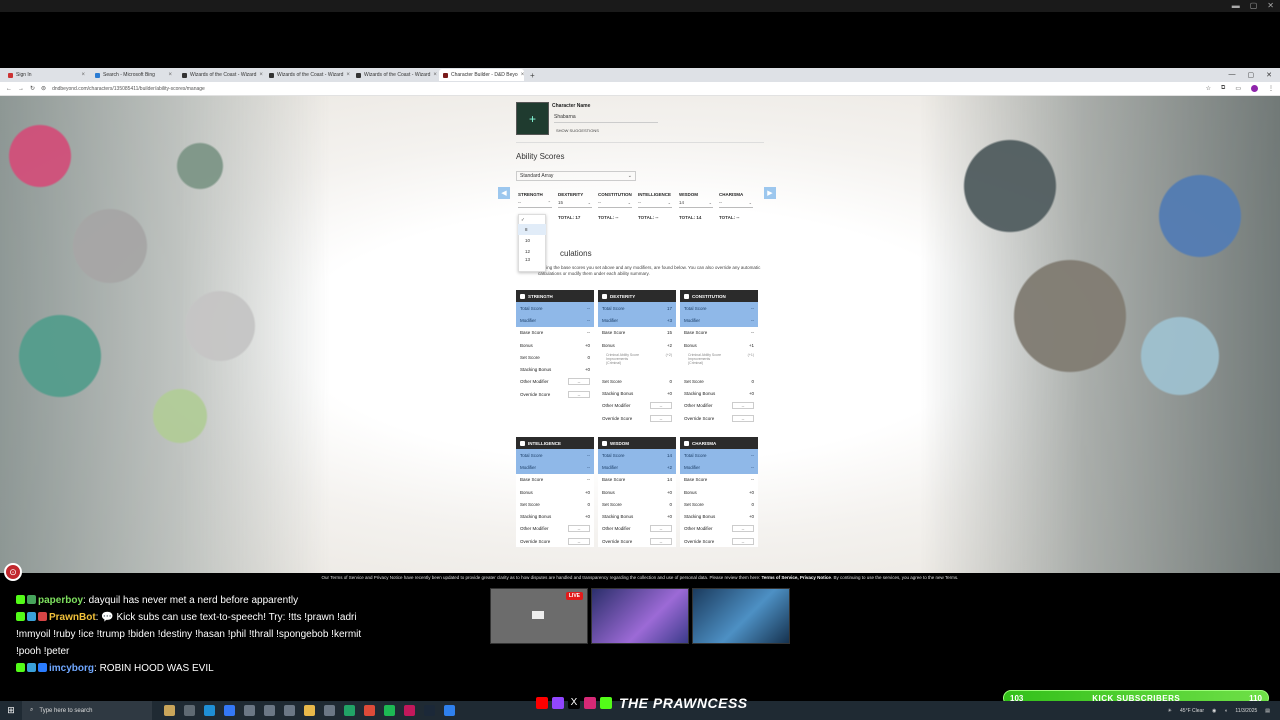 Image resolution: width=1280 pixels, height=720 pixels. I want to click on add-icon: +, so click(532, 118).